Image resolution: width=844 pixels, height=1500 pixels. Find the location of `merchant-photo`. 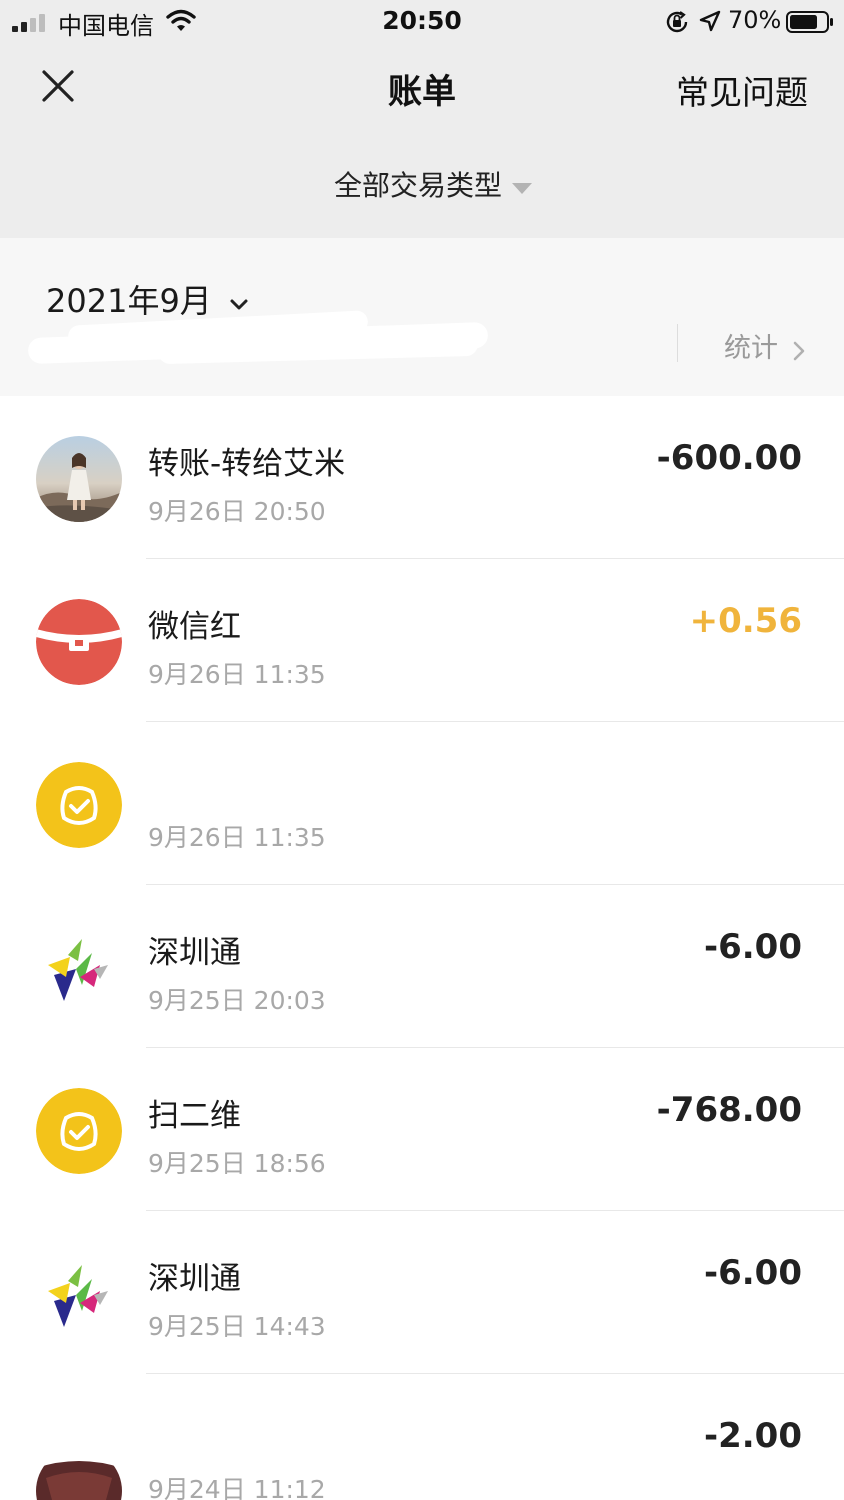

merchant-photo is located at coordinates (79, 1474).